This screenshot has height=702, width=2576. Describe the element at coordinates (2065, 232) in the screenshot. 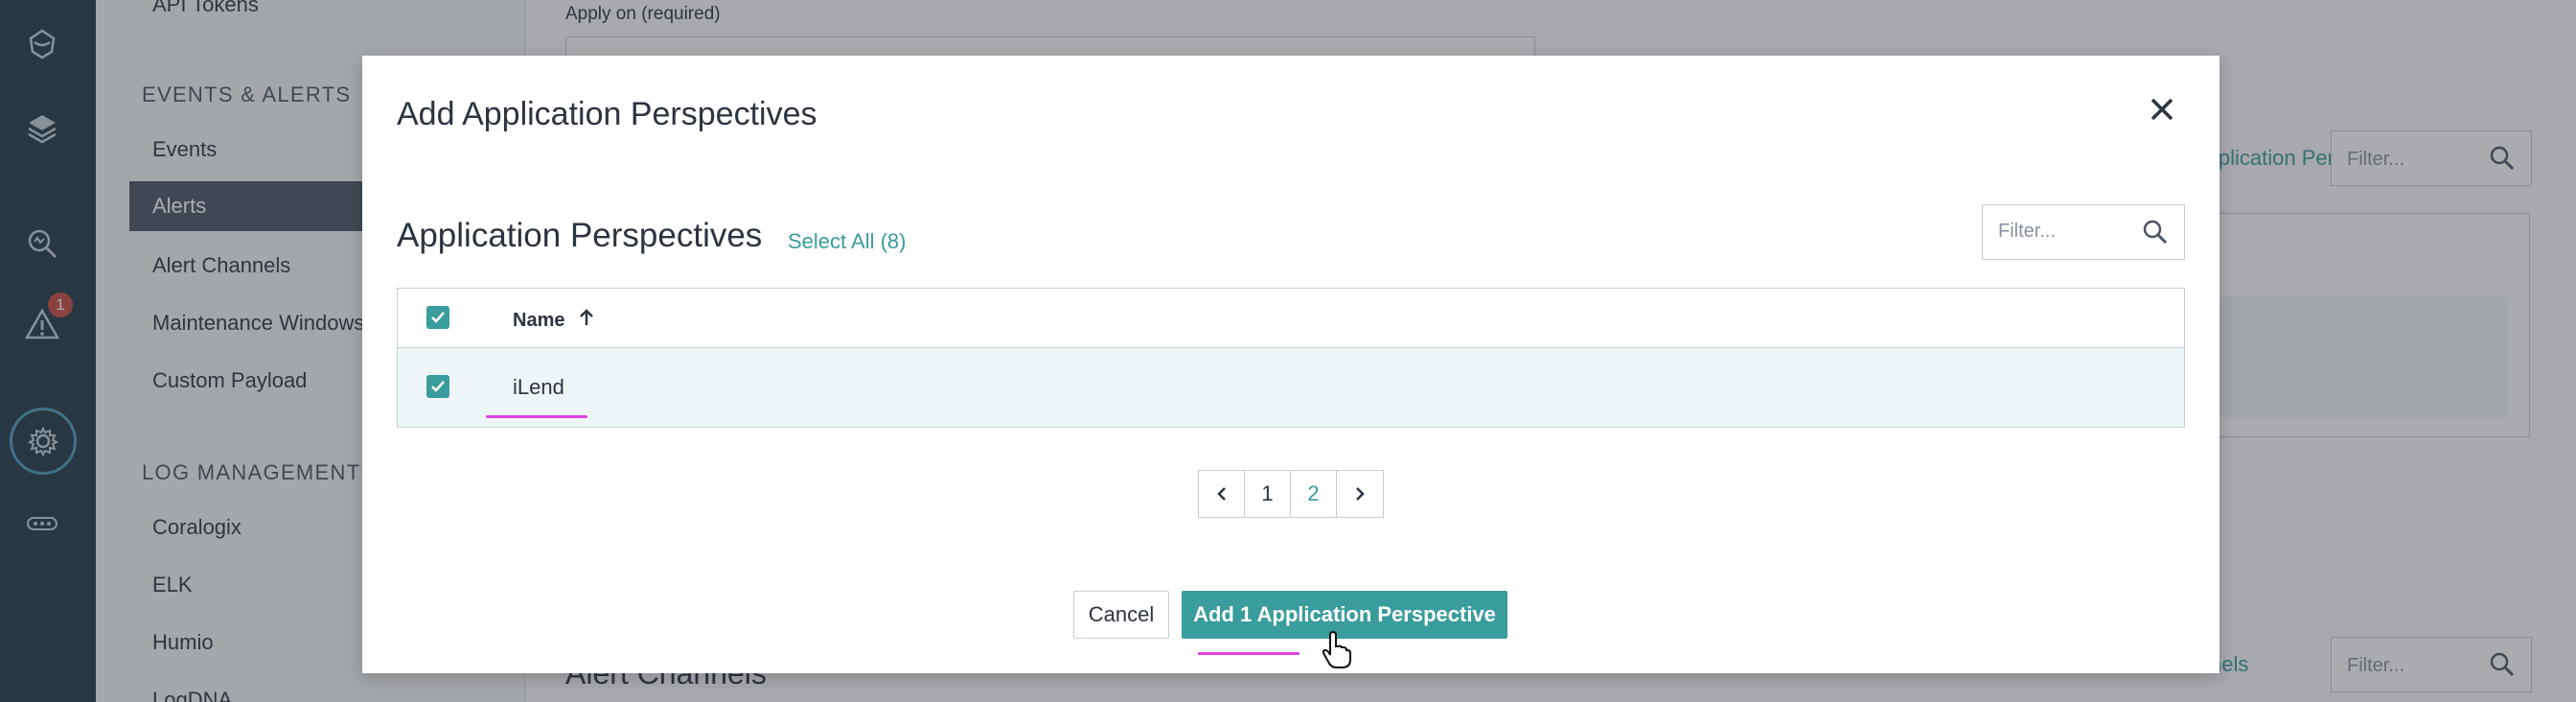

I see `modal-filter-input` at that location.